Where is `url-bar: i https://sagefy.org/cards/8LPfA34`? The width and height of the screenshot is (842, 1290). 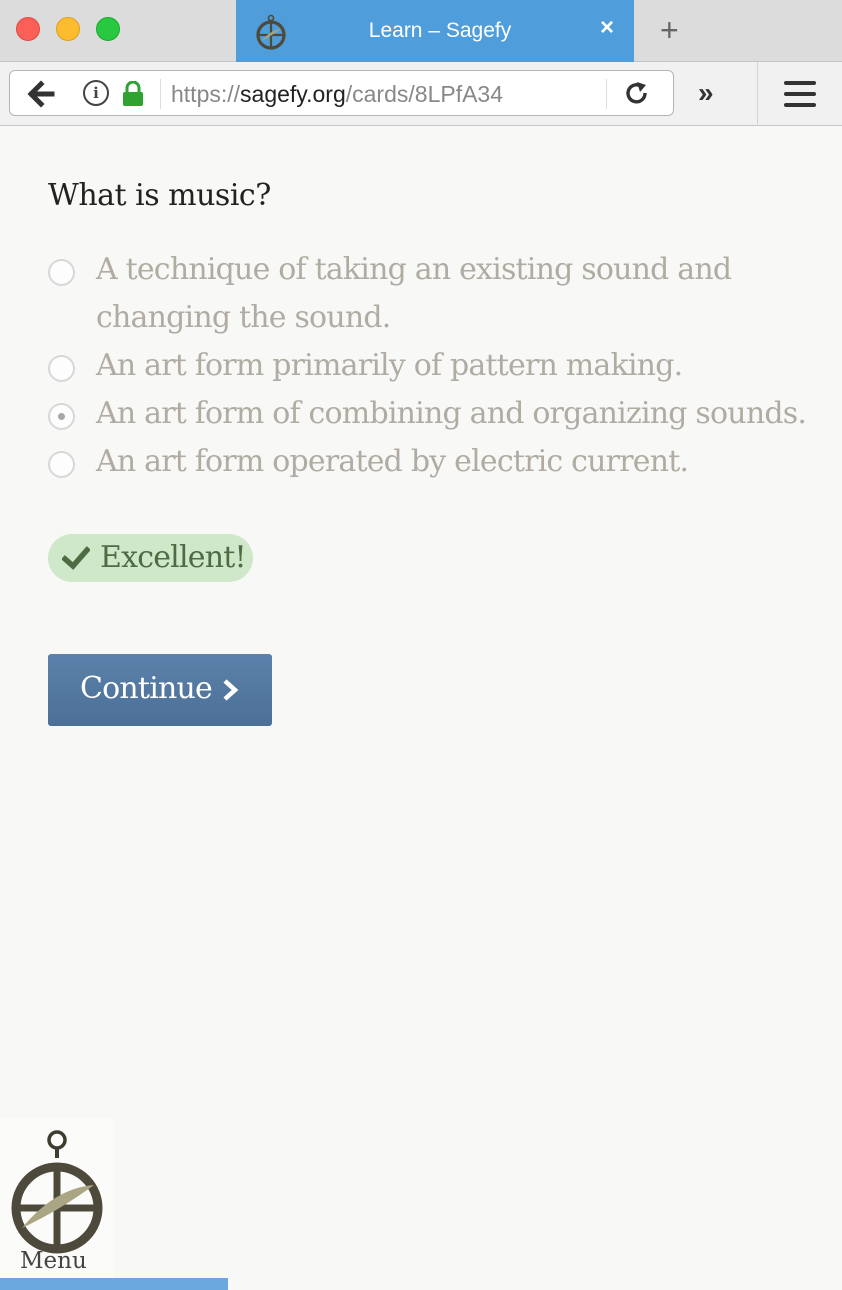 url-bar: i https://sagefy.org/cards/8LPfA34 is located at coordinates (372, 93).